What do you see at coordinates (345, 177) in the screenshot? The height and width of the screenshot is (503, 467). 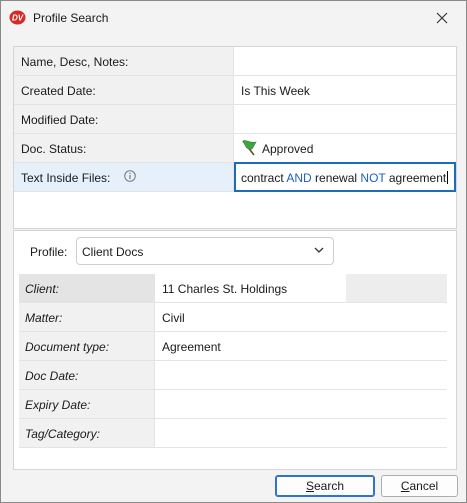 I see `text-inside-files-input: contract AND renewal NOT agreement` at bounding box center [345, 177].